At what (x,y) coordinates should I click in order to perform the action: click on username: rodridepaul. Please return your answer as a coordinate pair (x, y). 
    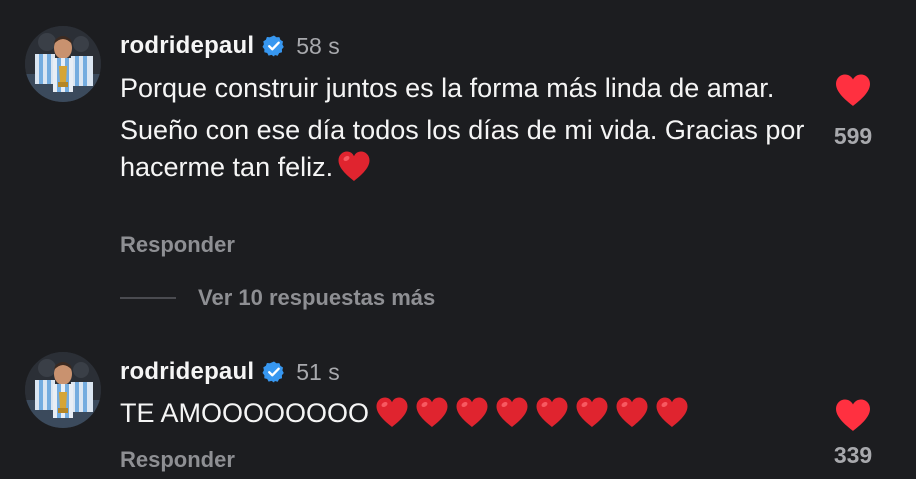
    Looking at the image, I should click on (187, 372).